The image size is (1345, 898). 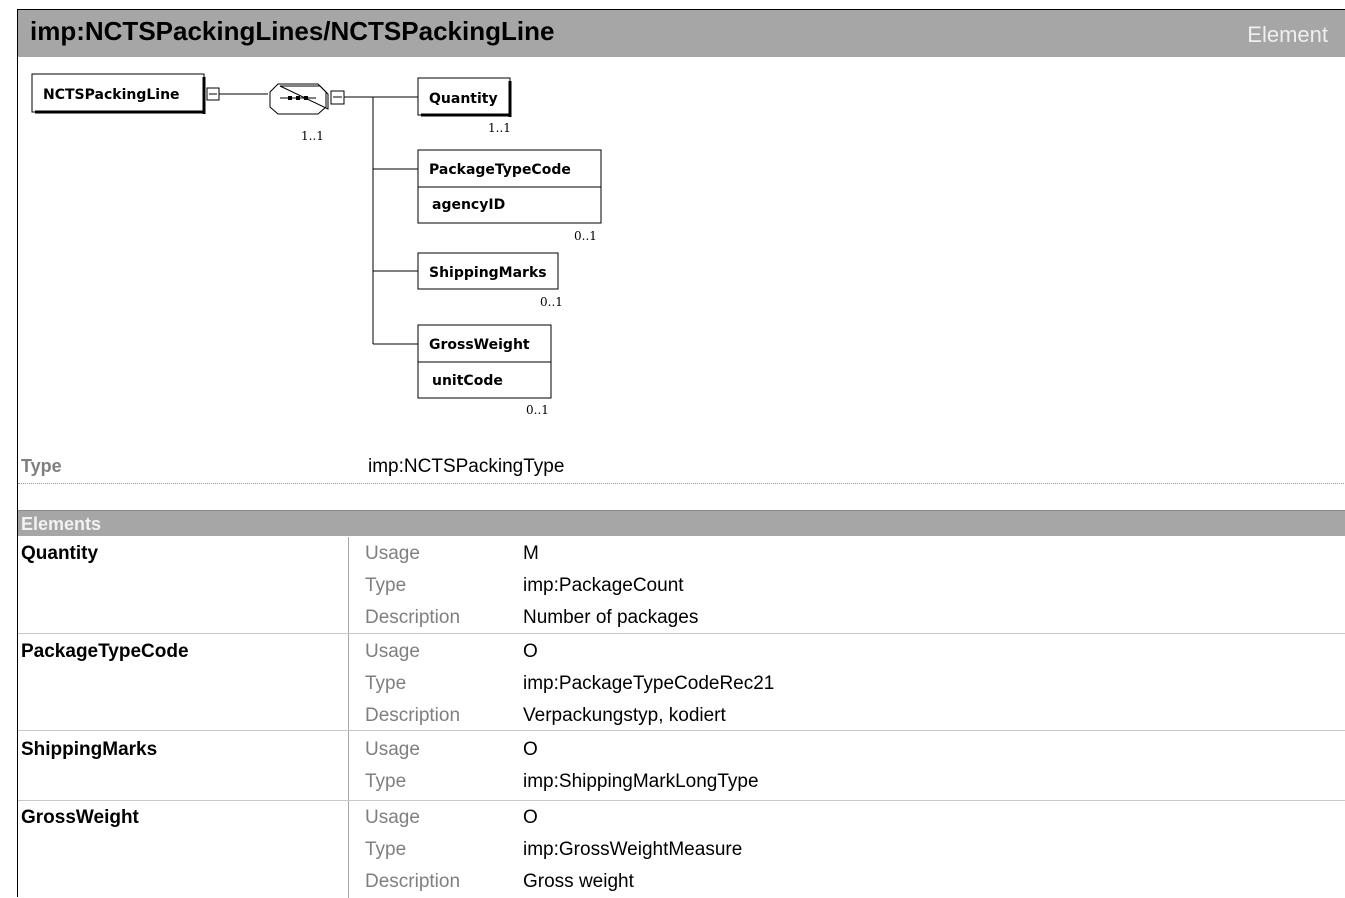 I want to click on field-value: M, so click(x=531, y=553).